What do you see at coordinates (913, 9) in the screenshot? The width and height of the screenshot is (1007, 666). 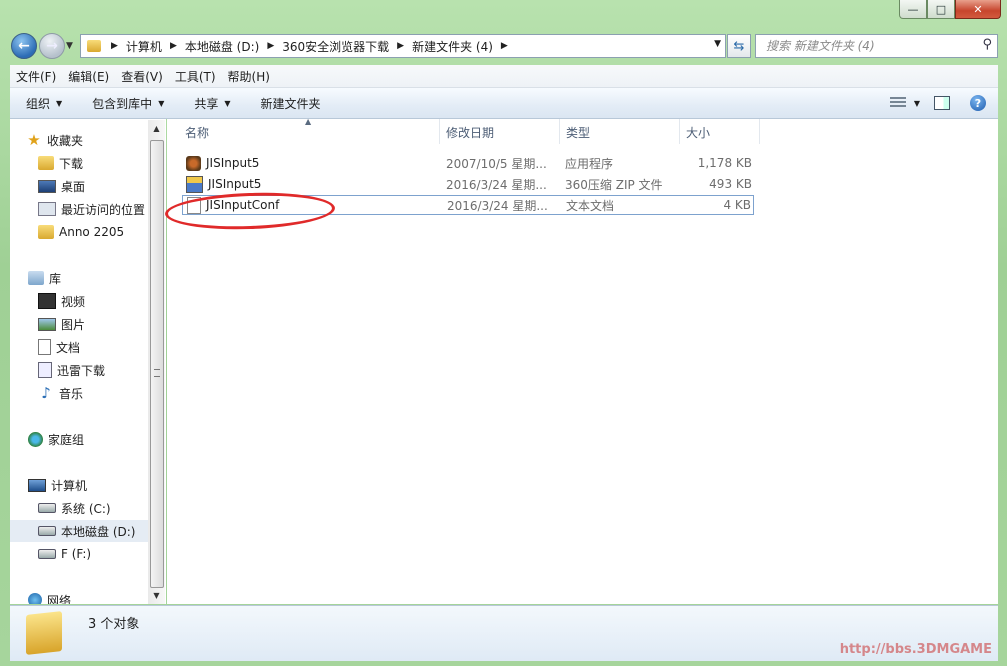 I see `minimize-button: —` at bounding box center [913, 9].